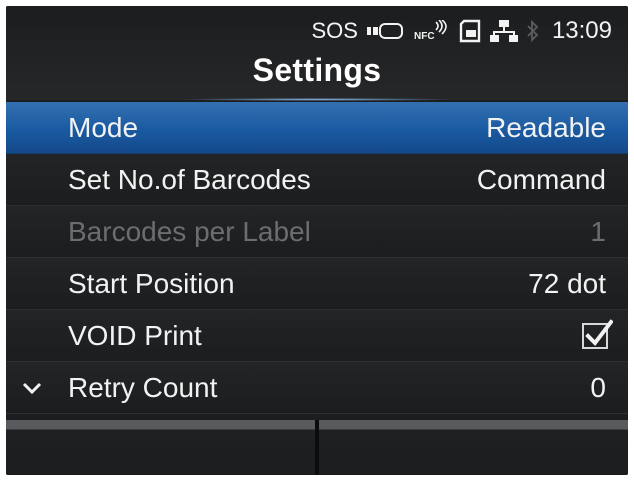 The width and height of the screenshot is (634, 481). I want to click on row-label: Set No.of Barcodes, so click(189, 179).